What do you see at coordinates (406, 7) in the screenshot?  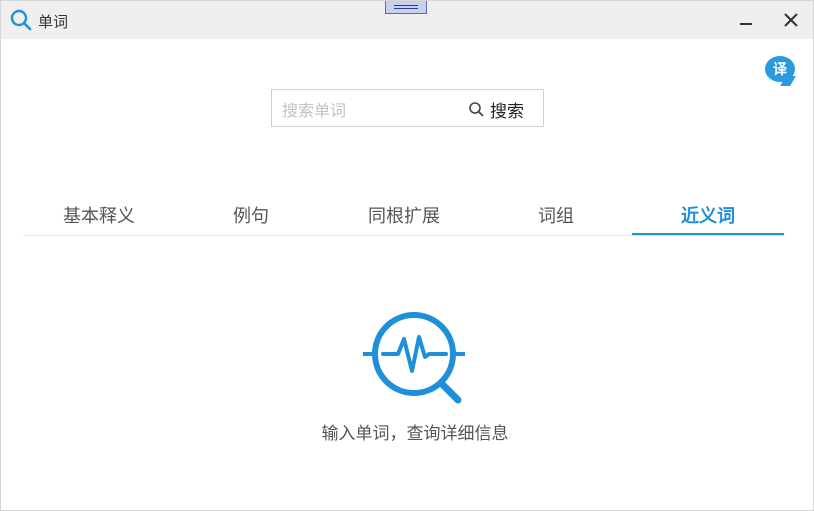 I see `drag-handle` at bounding box center [406, 7].